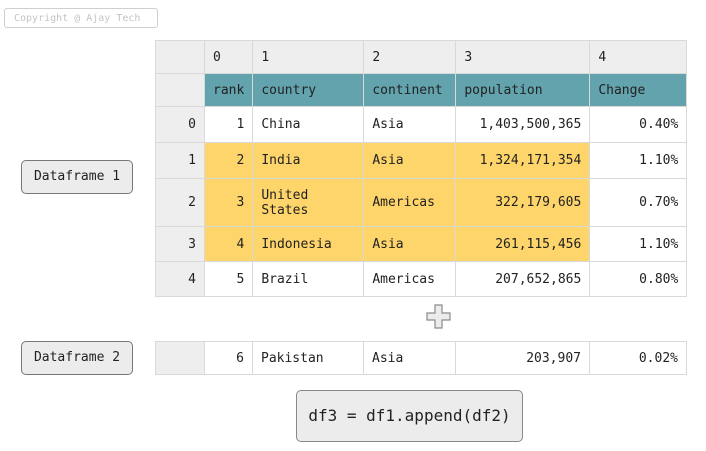 The width and height of the screenshot is (706, 451). Describe the element at coordinates (308, 358) in the screenshot. I see `country-cell: Pakistan` at that location.